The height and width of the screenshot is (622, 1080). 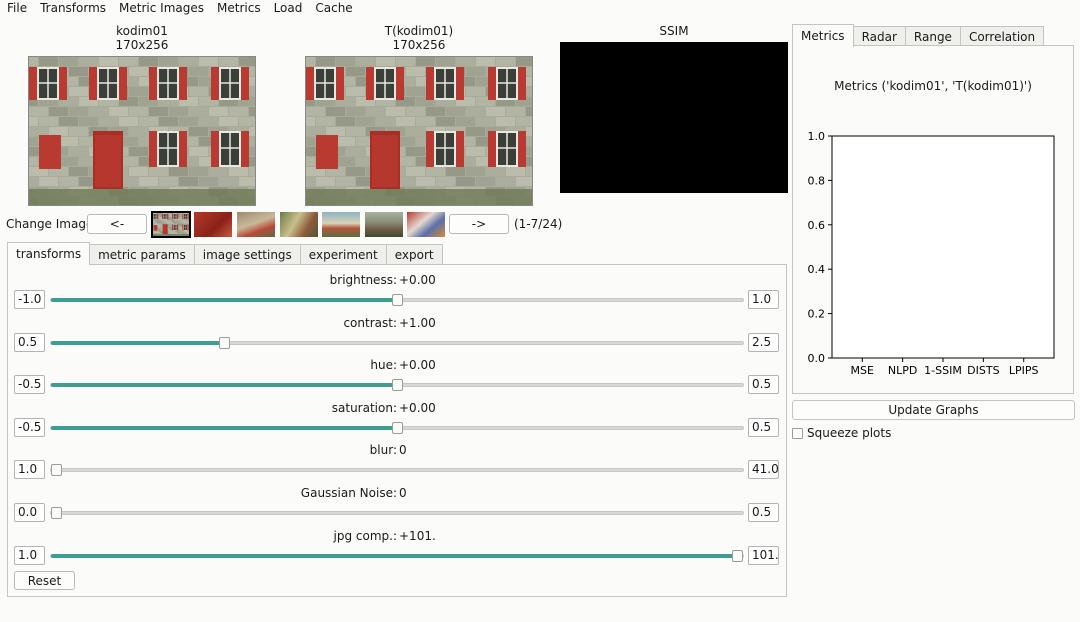 I want to click on menu-file: File, so click(x=16, y=8).